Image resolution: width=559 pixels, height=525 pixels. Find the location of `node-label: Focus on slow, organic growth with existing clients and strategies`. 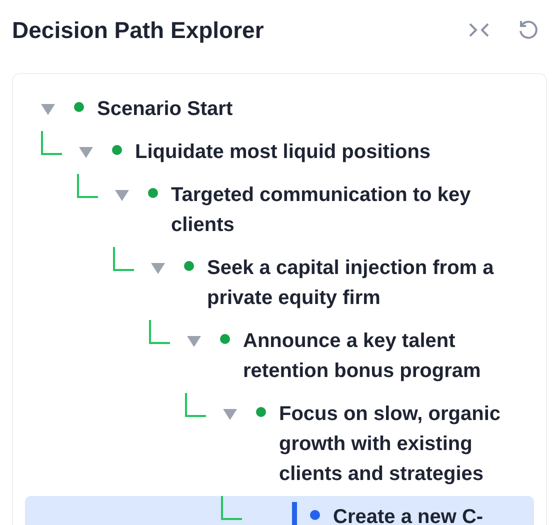

node-label: Focus on slow, organic growth with existing clients and strategies is located at coordinates (390, 444).